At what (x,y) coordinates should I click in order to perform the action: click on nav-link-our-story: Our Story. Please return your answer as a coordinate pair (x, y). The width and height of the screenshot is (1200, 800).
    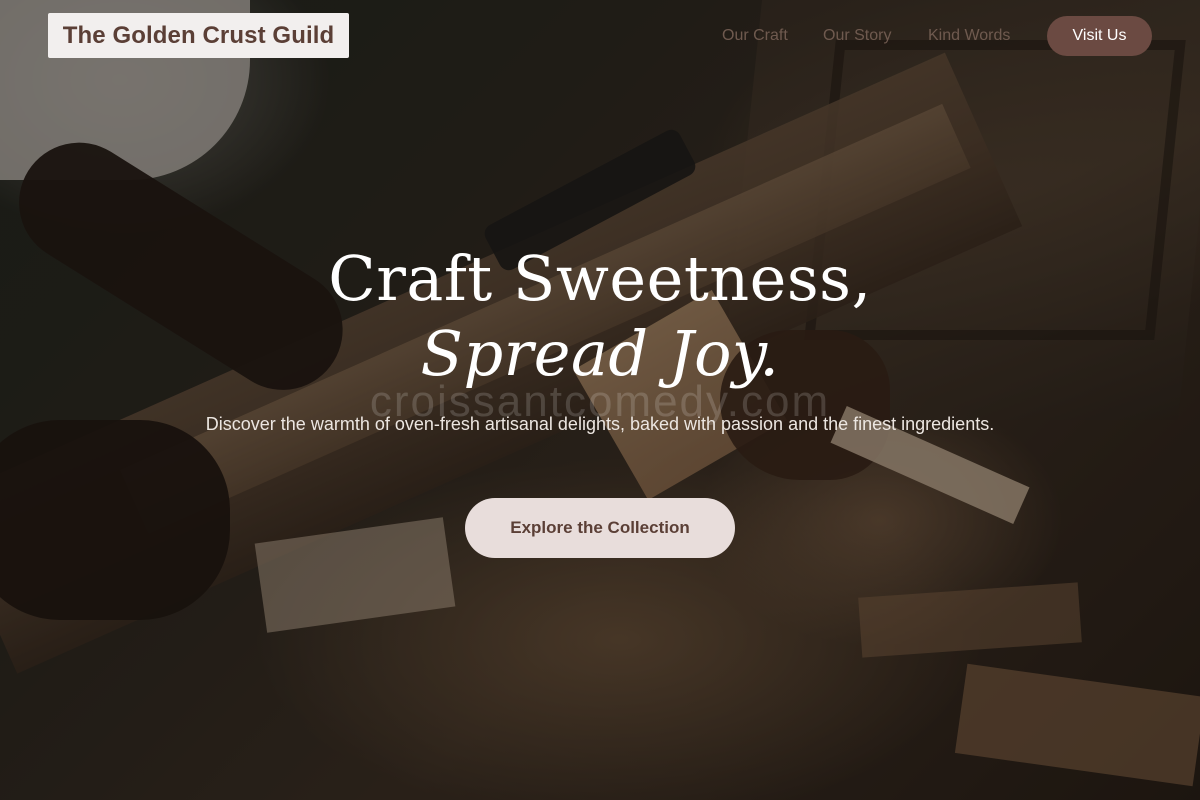
    Looking at the image, I should click on (857, 36).